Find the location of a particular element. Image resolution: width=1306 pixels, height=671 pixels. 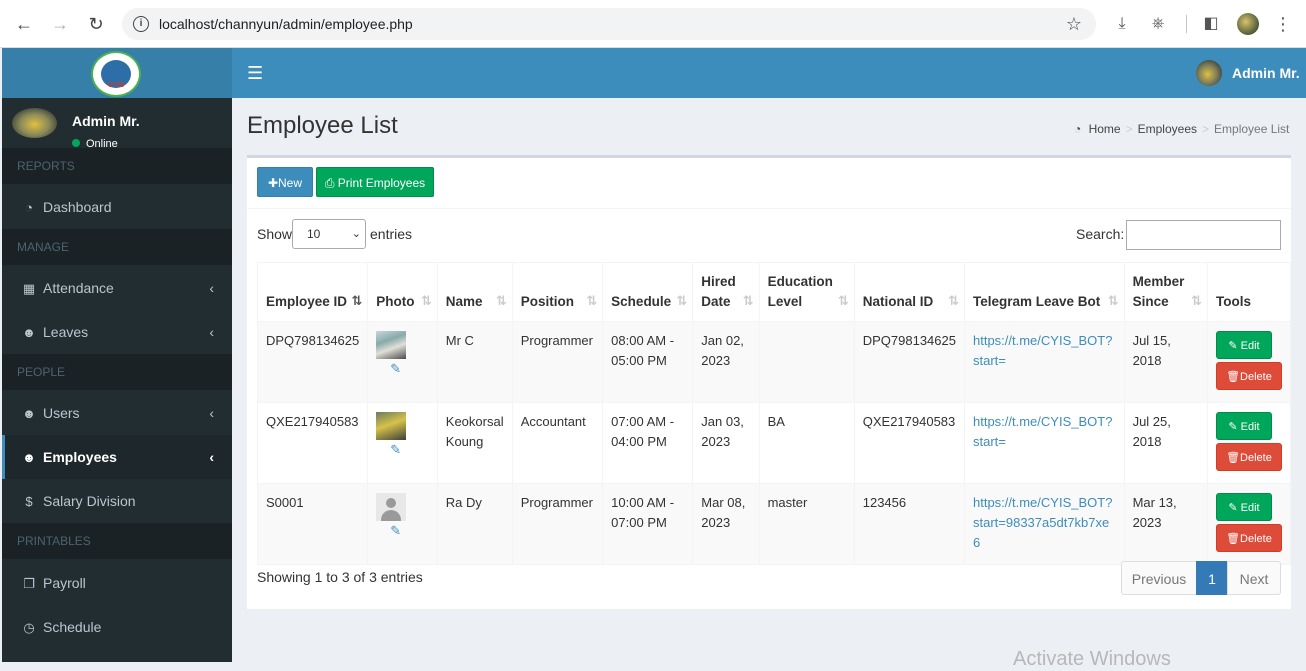

sidebar-item-employees: ☻ Employees ‹ is located at coordinates (117, 457).